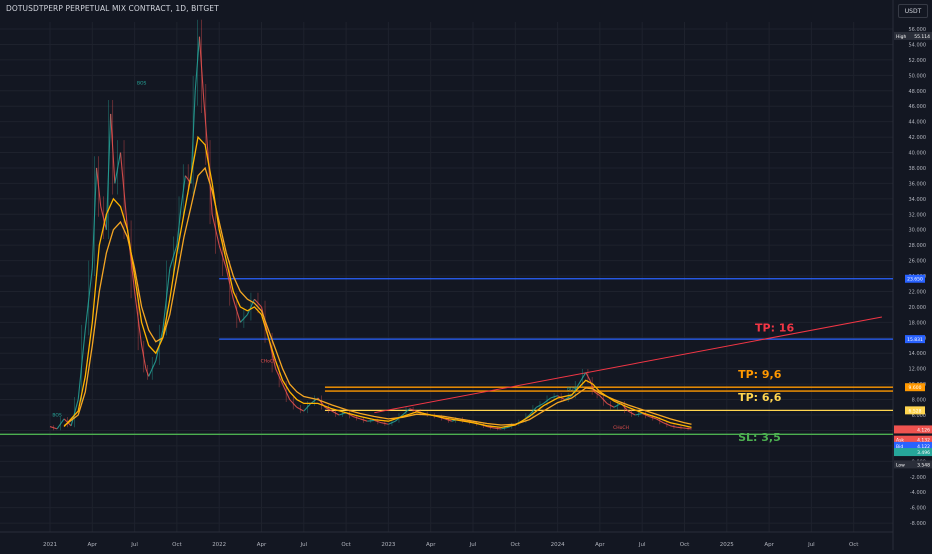  I want to click on target-label: TP: 6,6, so click(760, 397).